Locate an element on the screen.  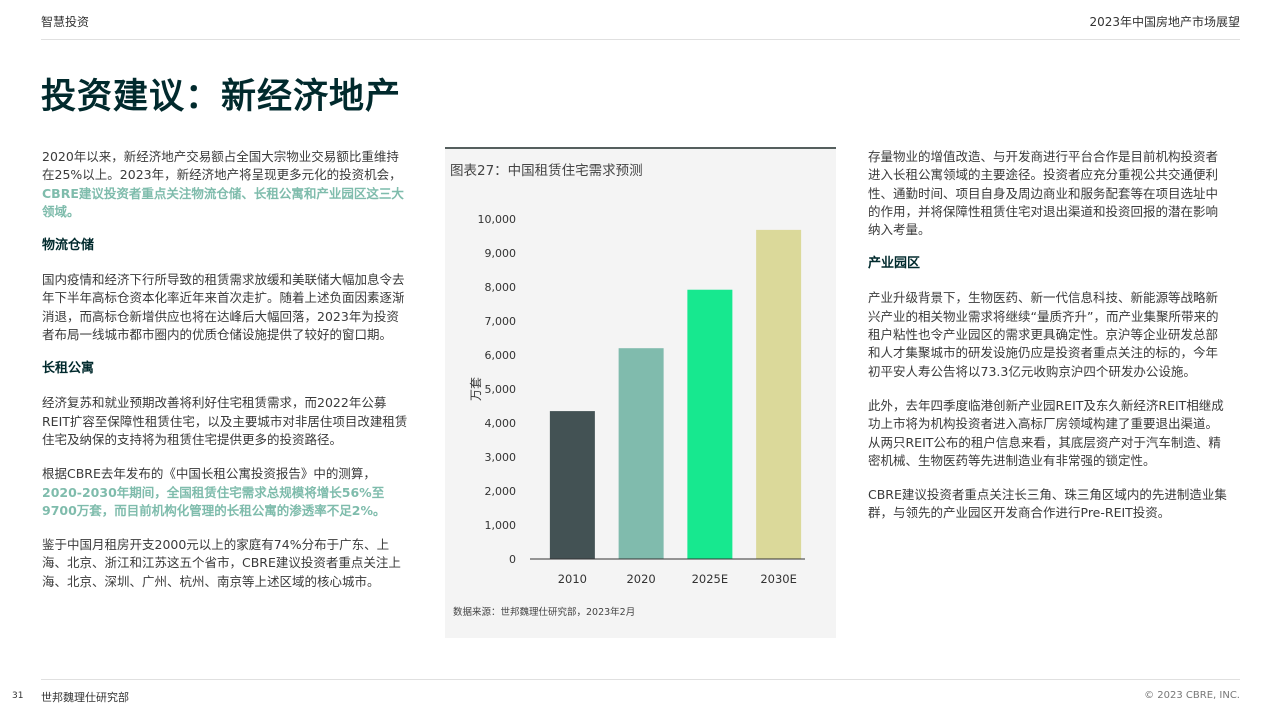
y-tick-label: 8,000 is located at coordinates (501, 287).